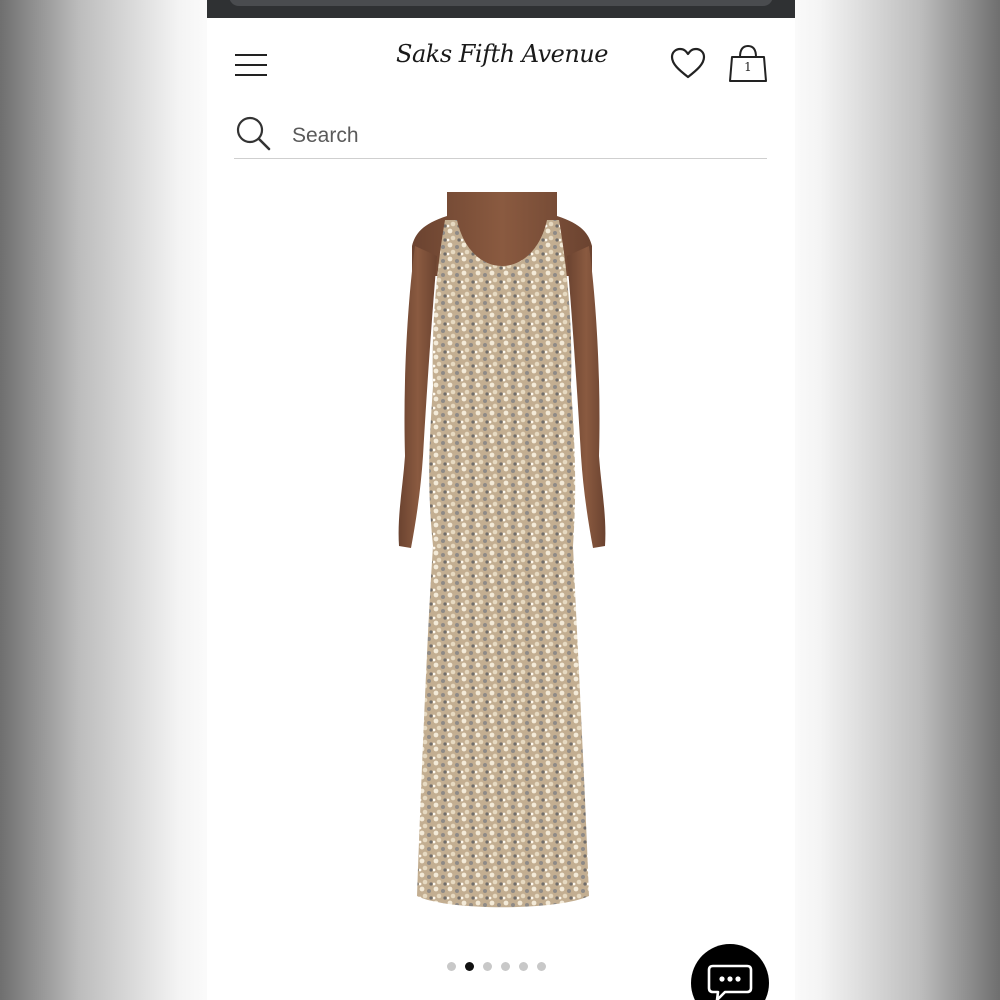  I want to click on shopping-bag-button: 1, so click(748, 64).